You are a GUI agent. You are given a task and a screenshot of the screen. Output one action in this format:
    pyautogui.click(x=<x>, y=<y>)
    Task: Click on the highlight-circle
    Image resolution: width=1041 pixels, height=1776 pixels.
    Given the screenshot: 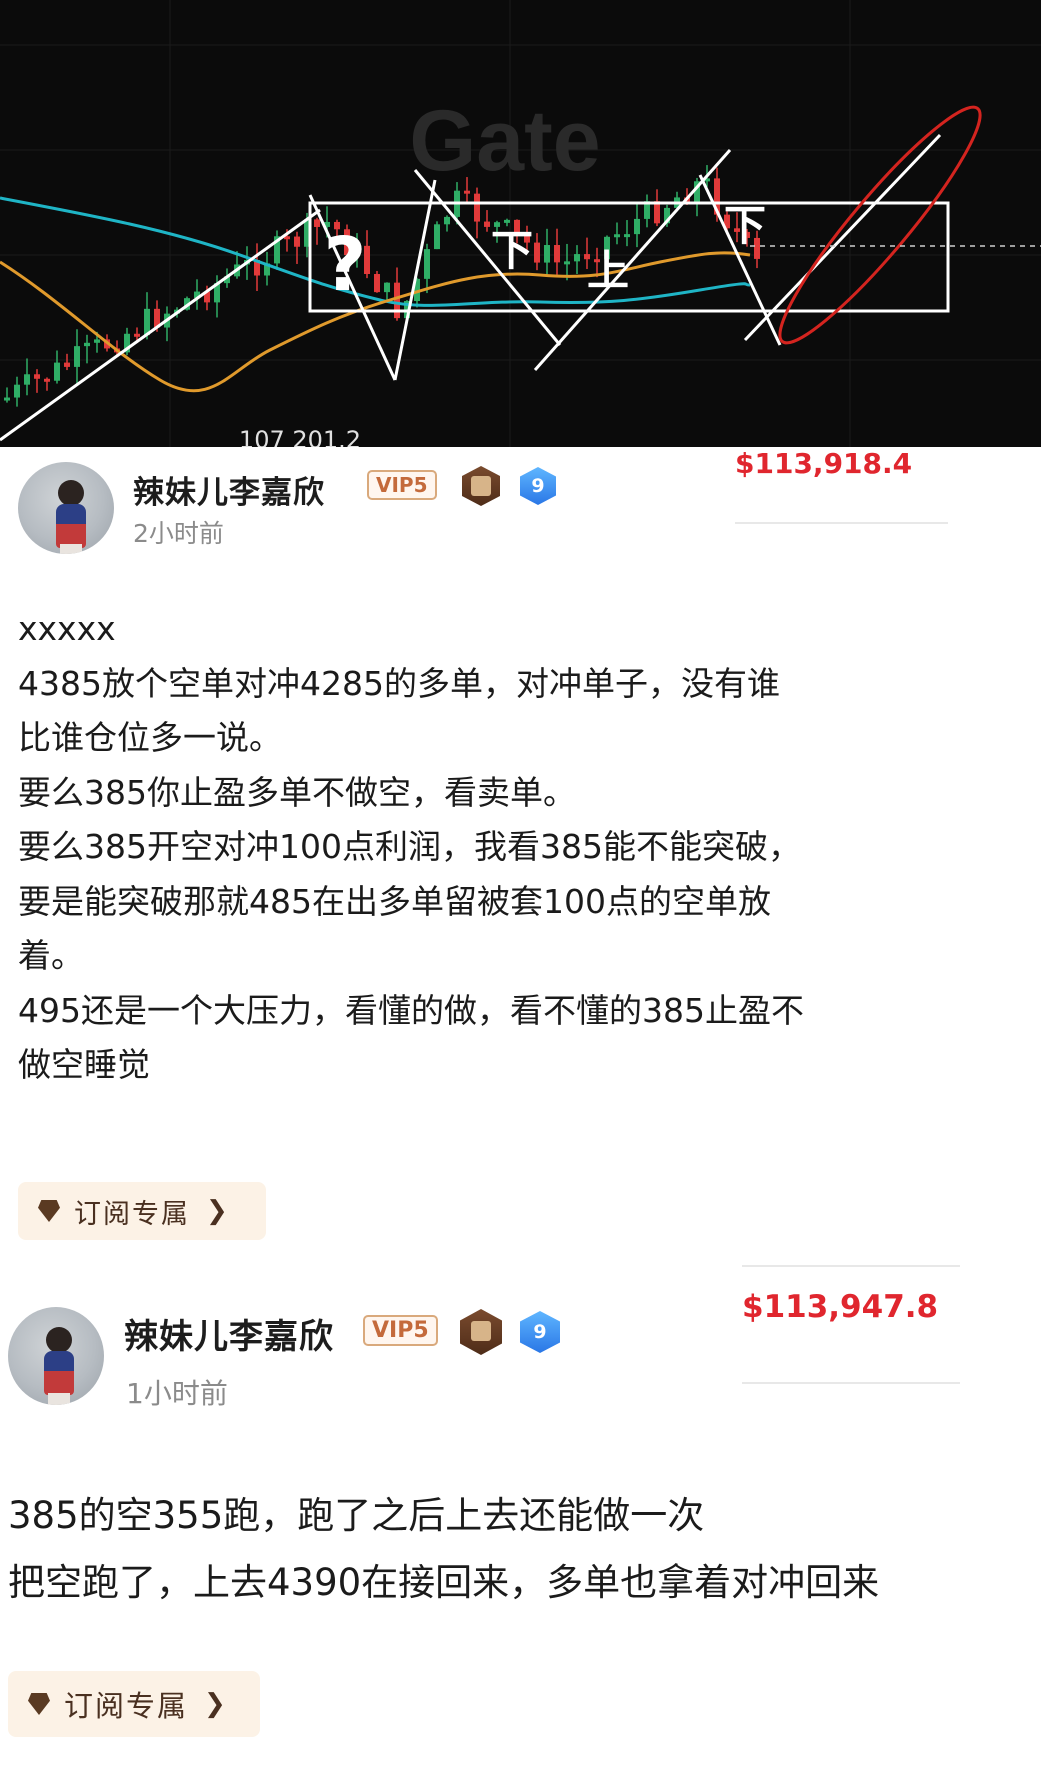 What is the action you would take?
    pyautogui.click(x=880, y=225)
    